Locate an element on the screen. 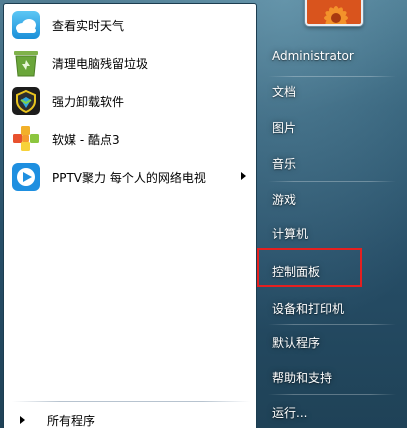 The image size is (407, 428). program-label: 查看实时天气 is located at coordinates (88, 25).